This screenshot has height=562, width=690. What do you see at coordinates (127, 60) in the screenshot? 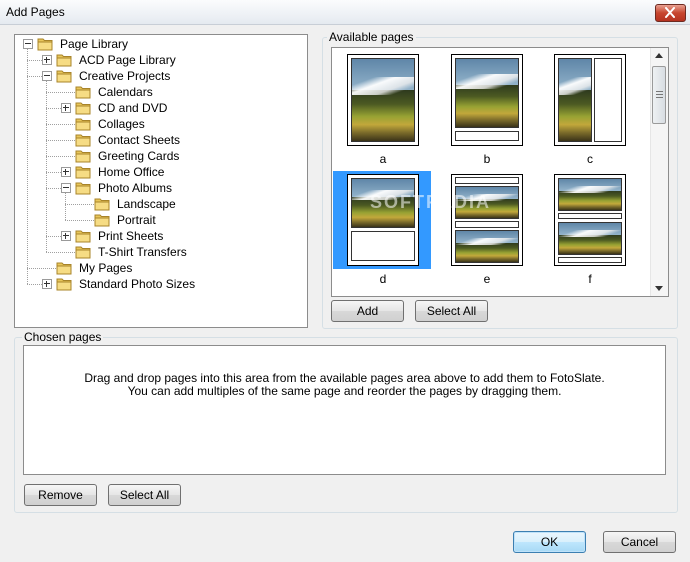
I see `tree-item-label: ACD Page Library` at bounding box center [127, 60].